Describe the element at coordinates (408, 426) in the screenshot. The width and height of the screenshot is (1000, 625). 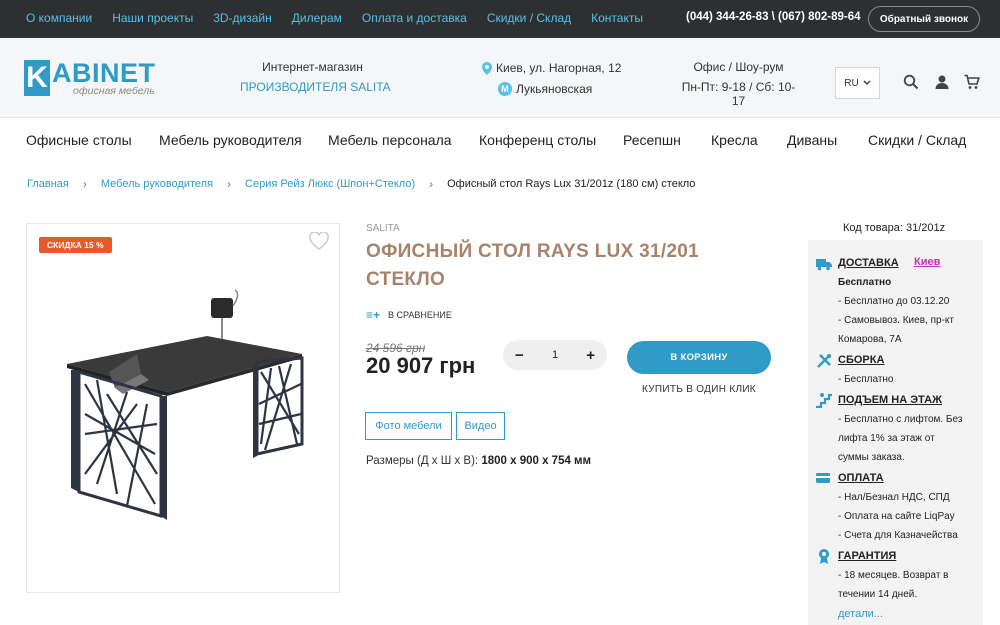
I see `photo-button: Фото мебели` at that location.